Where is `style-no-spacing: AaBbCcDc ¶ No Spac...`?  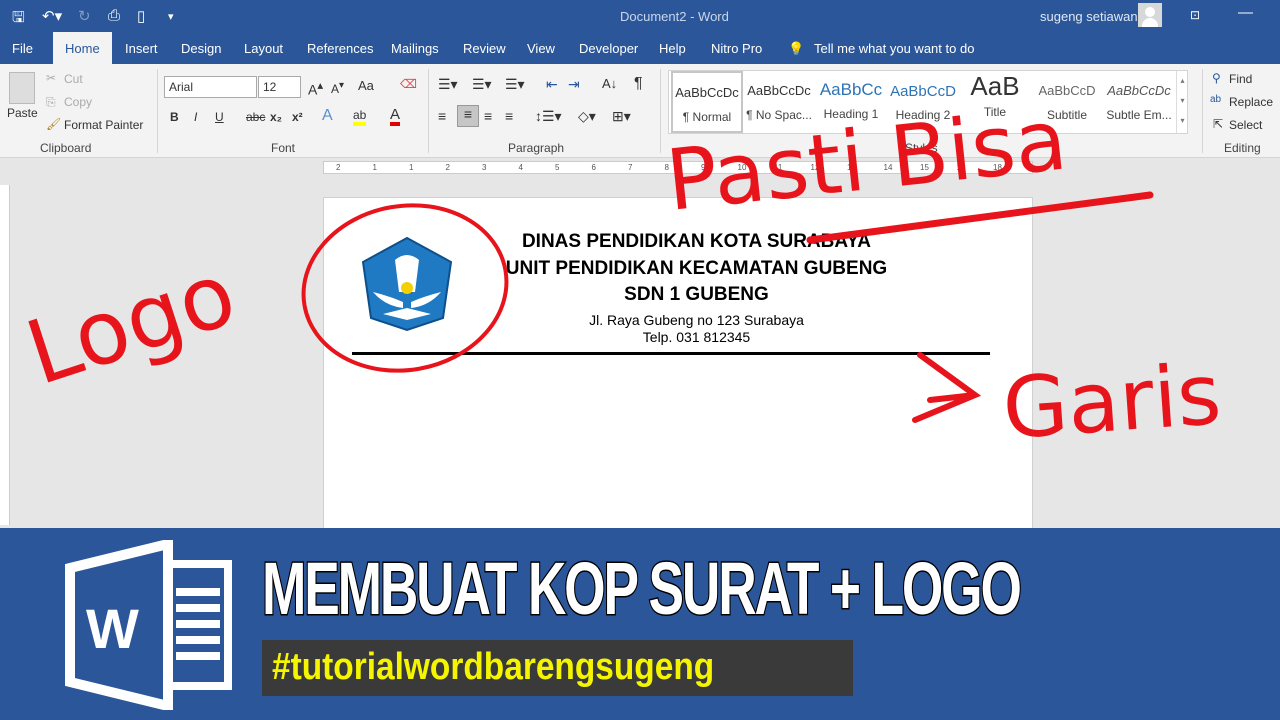 style-no-spacing: AaBbCcDc ¶ No Spac... is located at coordinates (779, 102).